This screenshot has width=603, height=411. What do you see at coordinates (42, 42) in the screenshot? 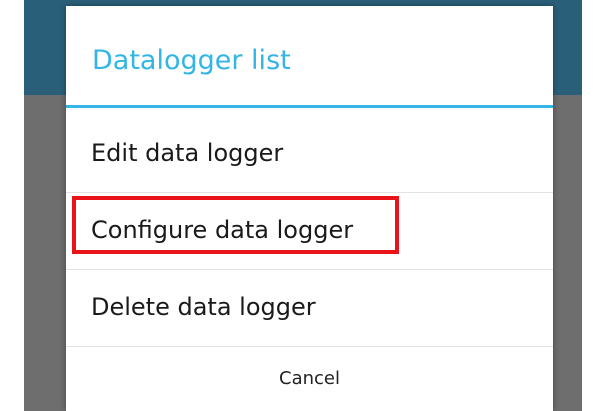
I see `background-app-bar-text` at bounding box center [42, 42].